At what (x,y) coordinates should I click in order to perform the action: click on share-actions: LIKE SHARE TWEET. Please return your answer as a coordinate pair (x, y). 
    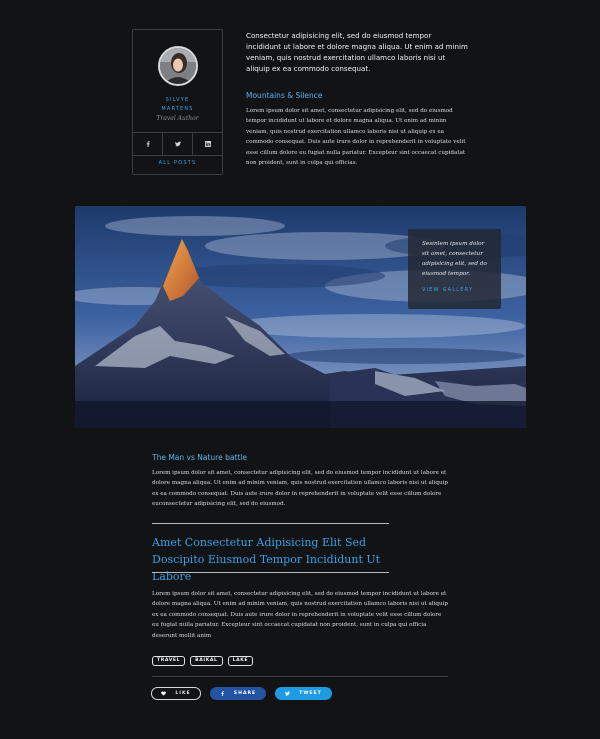
    Looking at the image, I should click on (241, 693).